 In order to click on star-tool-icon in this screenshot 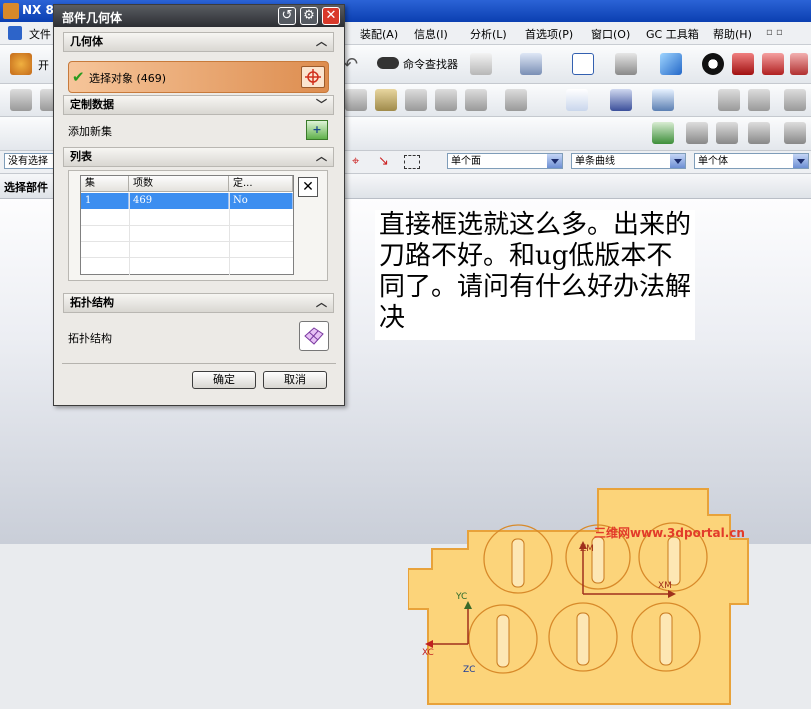, I will do `click(481, 64)`.